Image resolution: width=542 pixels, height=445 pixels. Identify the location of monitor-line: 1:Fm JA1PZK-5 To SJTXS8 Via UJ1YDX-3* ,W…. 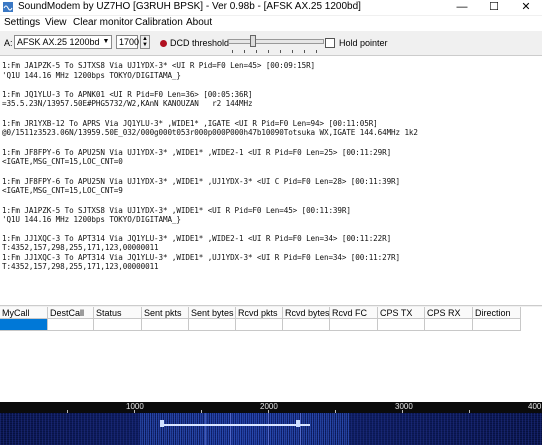
(176, 210).